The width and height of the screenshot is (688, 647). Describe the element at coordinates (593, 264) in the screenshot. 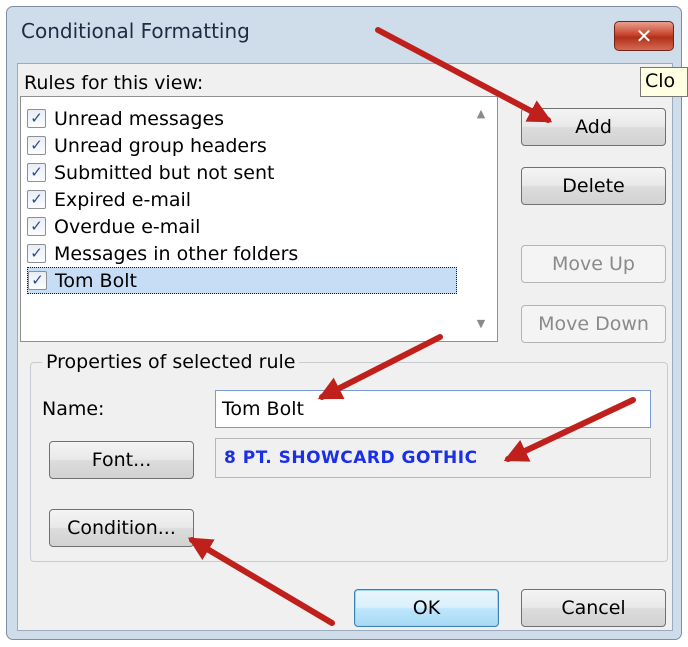

I see `move-up-button: Move Up` at that location.